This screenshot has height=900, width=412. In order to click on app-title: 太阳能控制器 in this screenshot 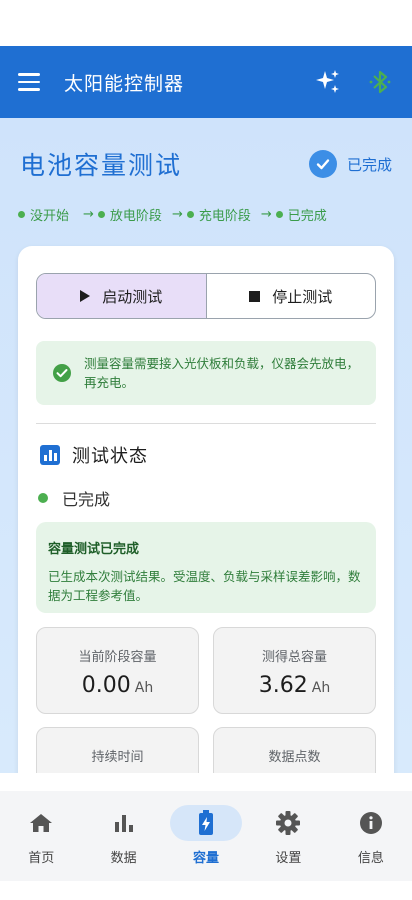, I will do `click(124, 83)`.